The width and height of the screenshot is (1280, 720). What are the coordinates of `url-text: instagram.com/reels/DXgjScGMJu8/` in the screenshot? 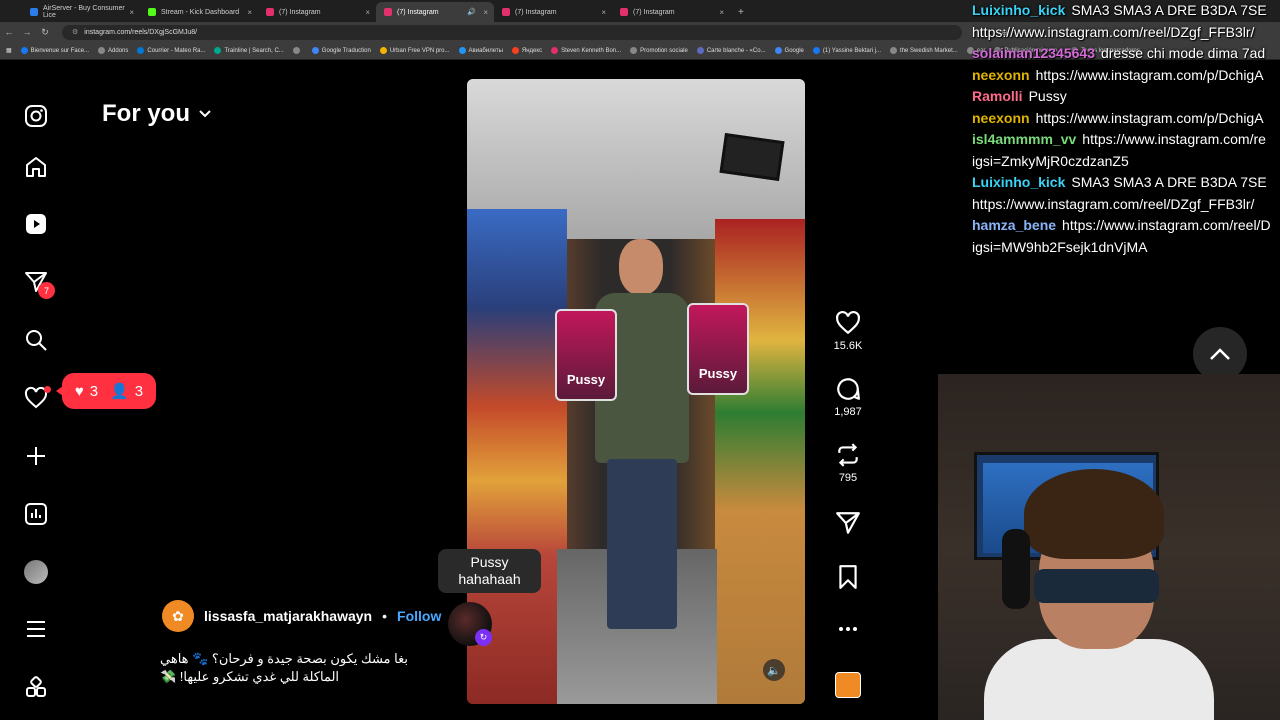 It's located at (141, 32).